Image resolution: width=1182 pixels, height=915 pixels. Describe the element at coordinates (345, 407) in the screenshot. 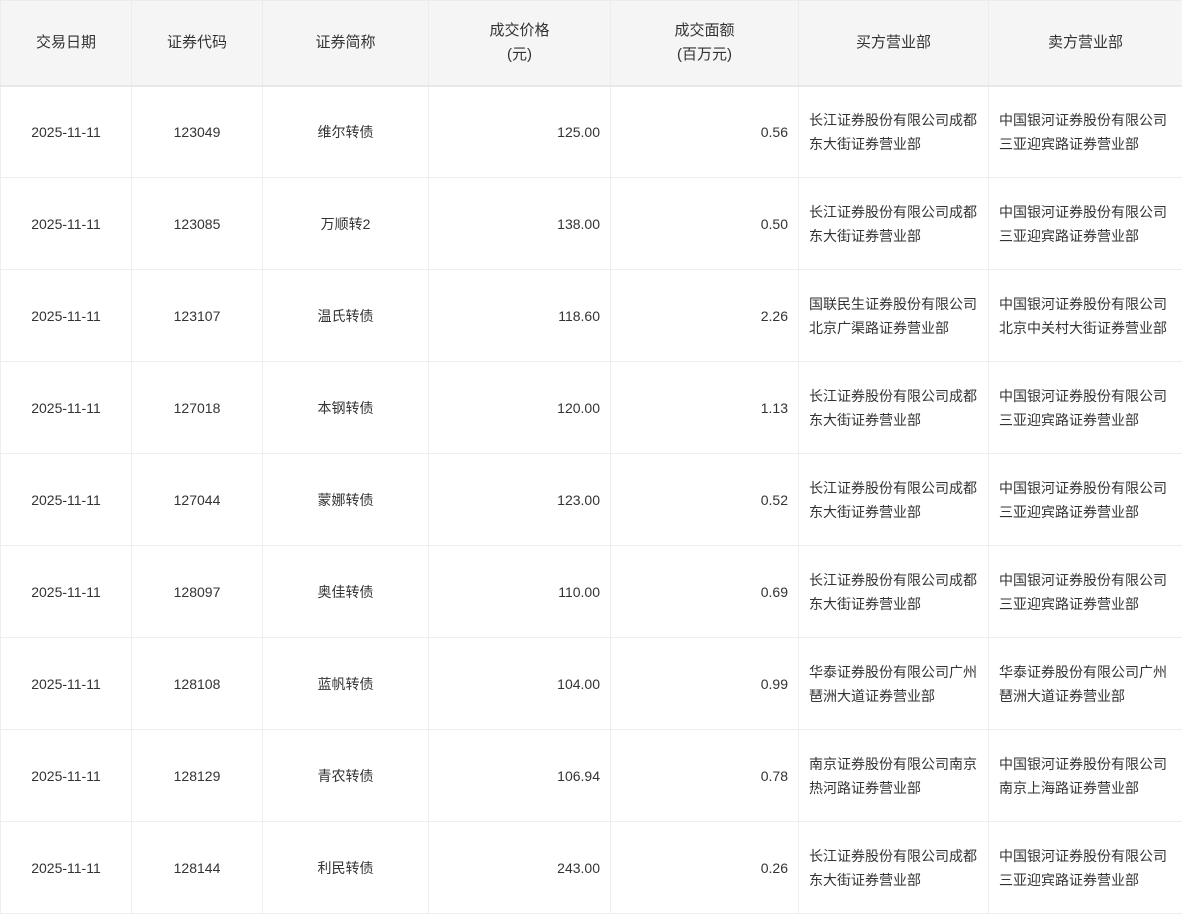

I see `cell-name: 本钢转债` at that location.